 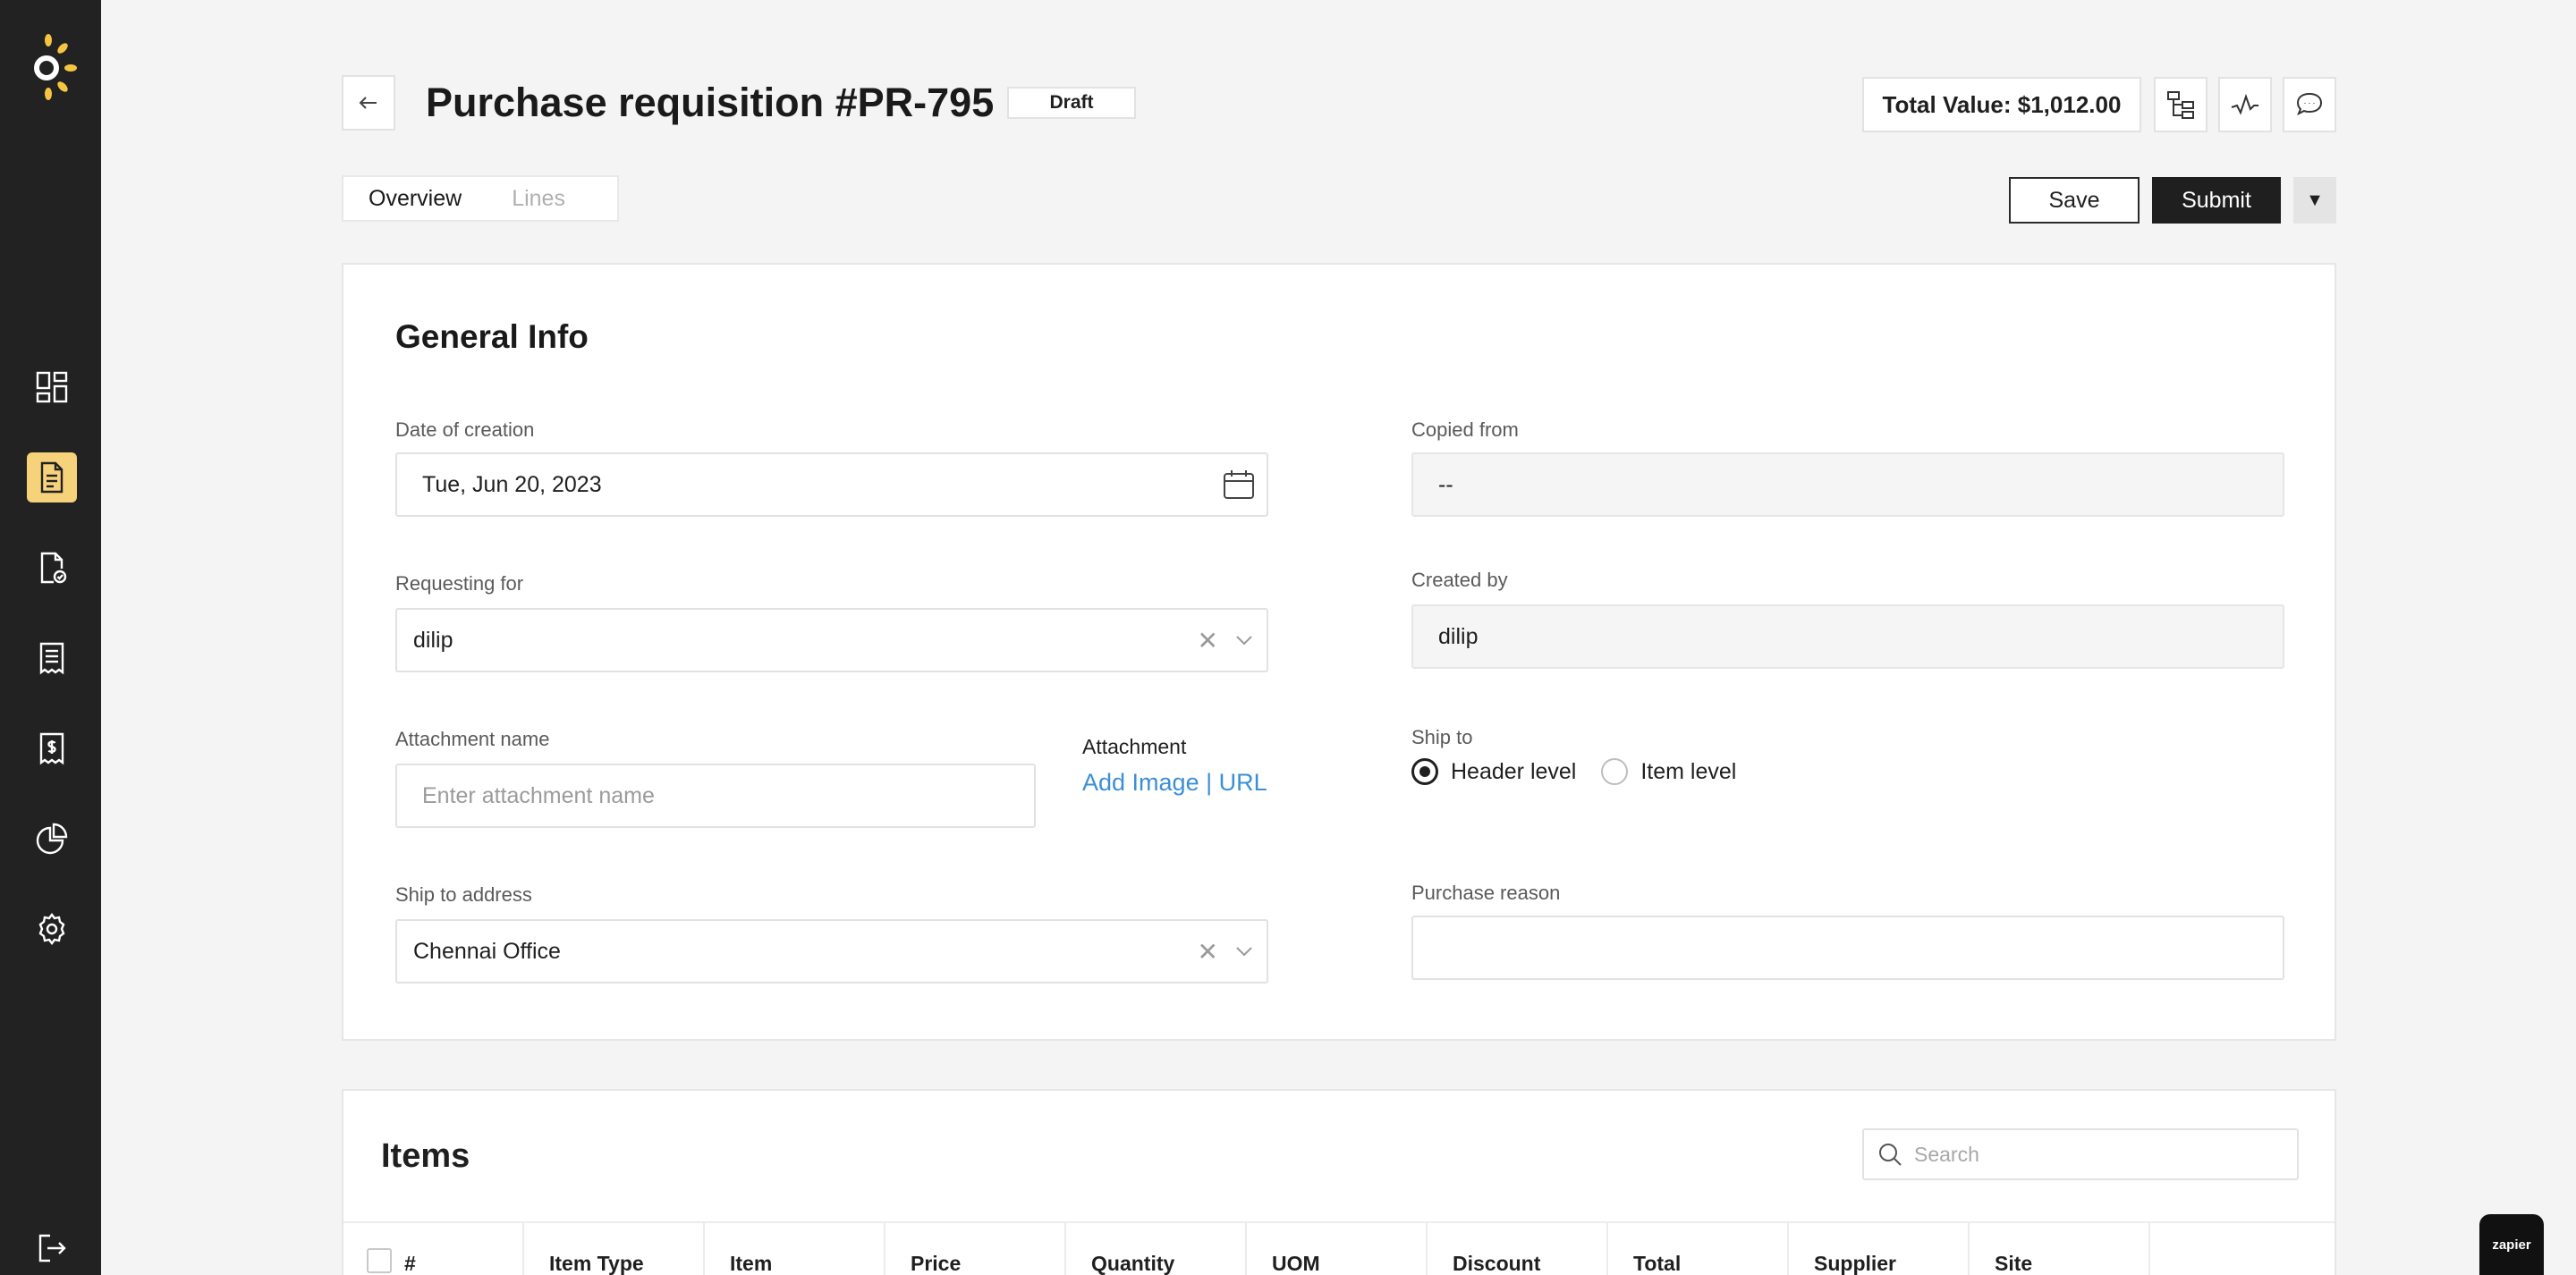 What do you see at coordinates (53, 66) in the screenshot?
I see `app-logo` at bounding box center [53, 66].